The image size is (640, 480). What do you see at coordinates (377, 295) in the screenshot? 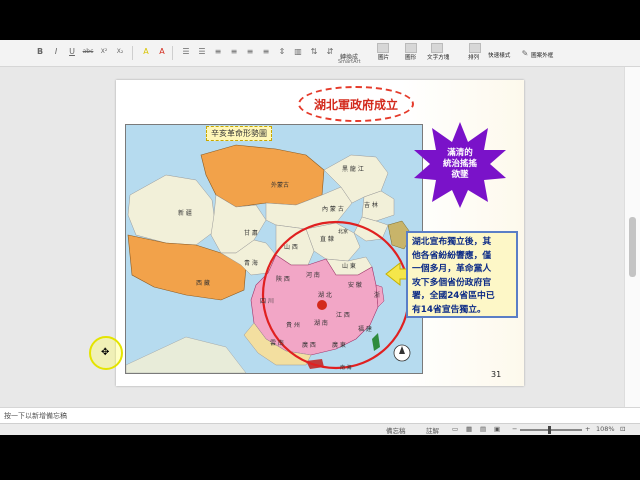
I see `map-label-zhejiang: 浙` at bounding box center [377, 295].